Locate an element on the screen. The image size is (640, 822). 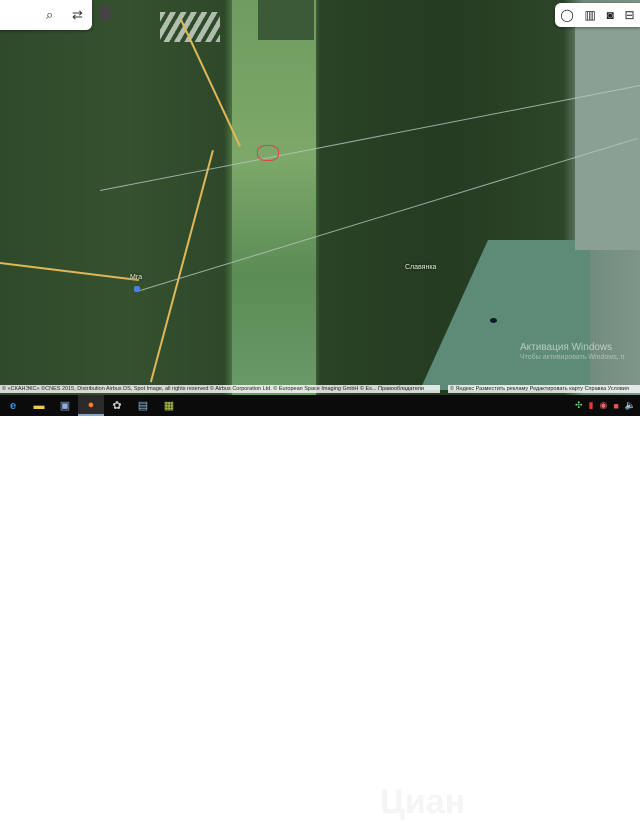
network-tray-icon: ◉ is located at coordinates (603, 405).